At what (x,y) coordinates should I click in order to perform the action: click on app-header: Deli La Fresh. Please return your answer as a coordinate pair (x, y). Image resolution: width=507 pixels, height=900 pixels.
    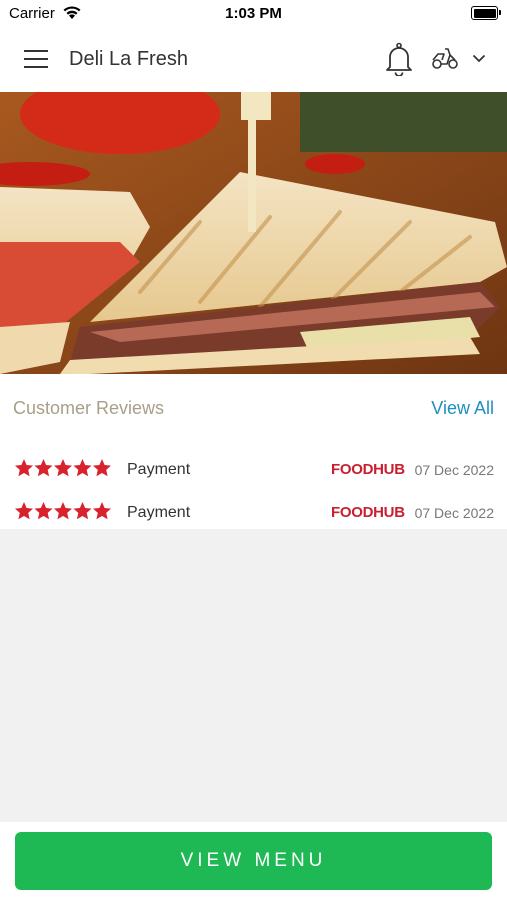
    Looking at the image, I should click on (253, 60).